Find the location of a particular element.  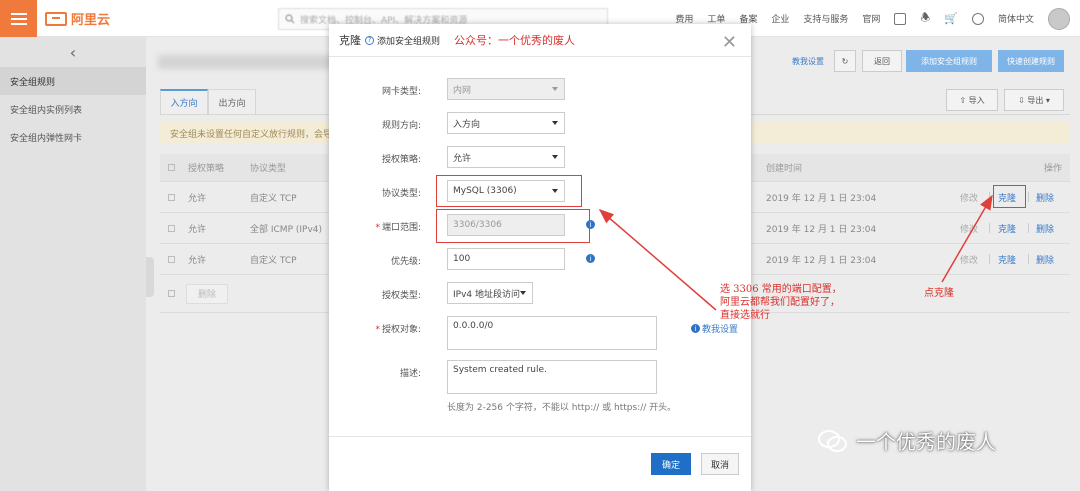

watermark-text: 一个优秀的废人 is located at coordinates (926, 442).